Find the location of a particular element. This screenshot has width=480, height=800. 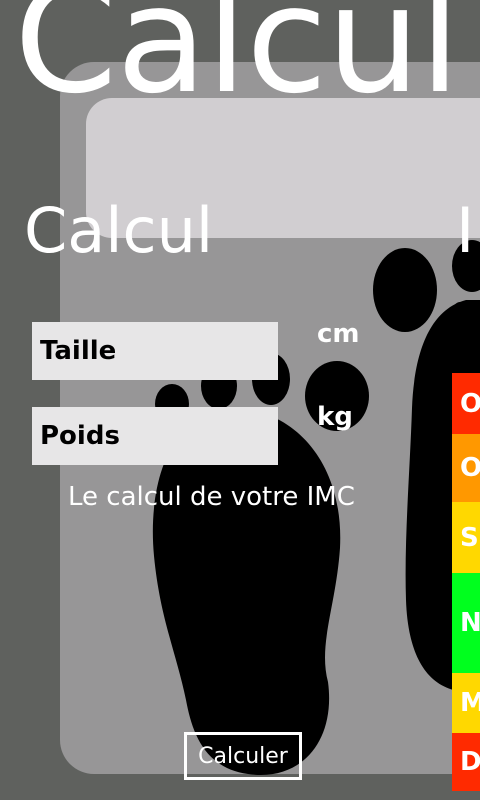

legend-item-letter: S is located at coordinates (469, 537).